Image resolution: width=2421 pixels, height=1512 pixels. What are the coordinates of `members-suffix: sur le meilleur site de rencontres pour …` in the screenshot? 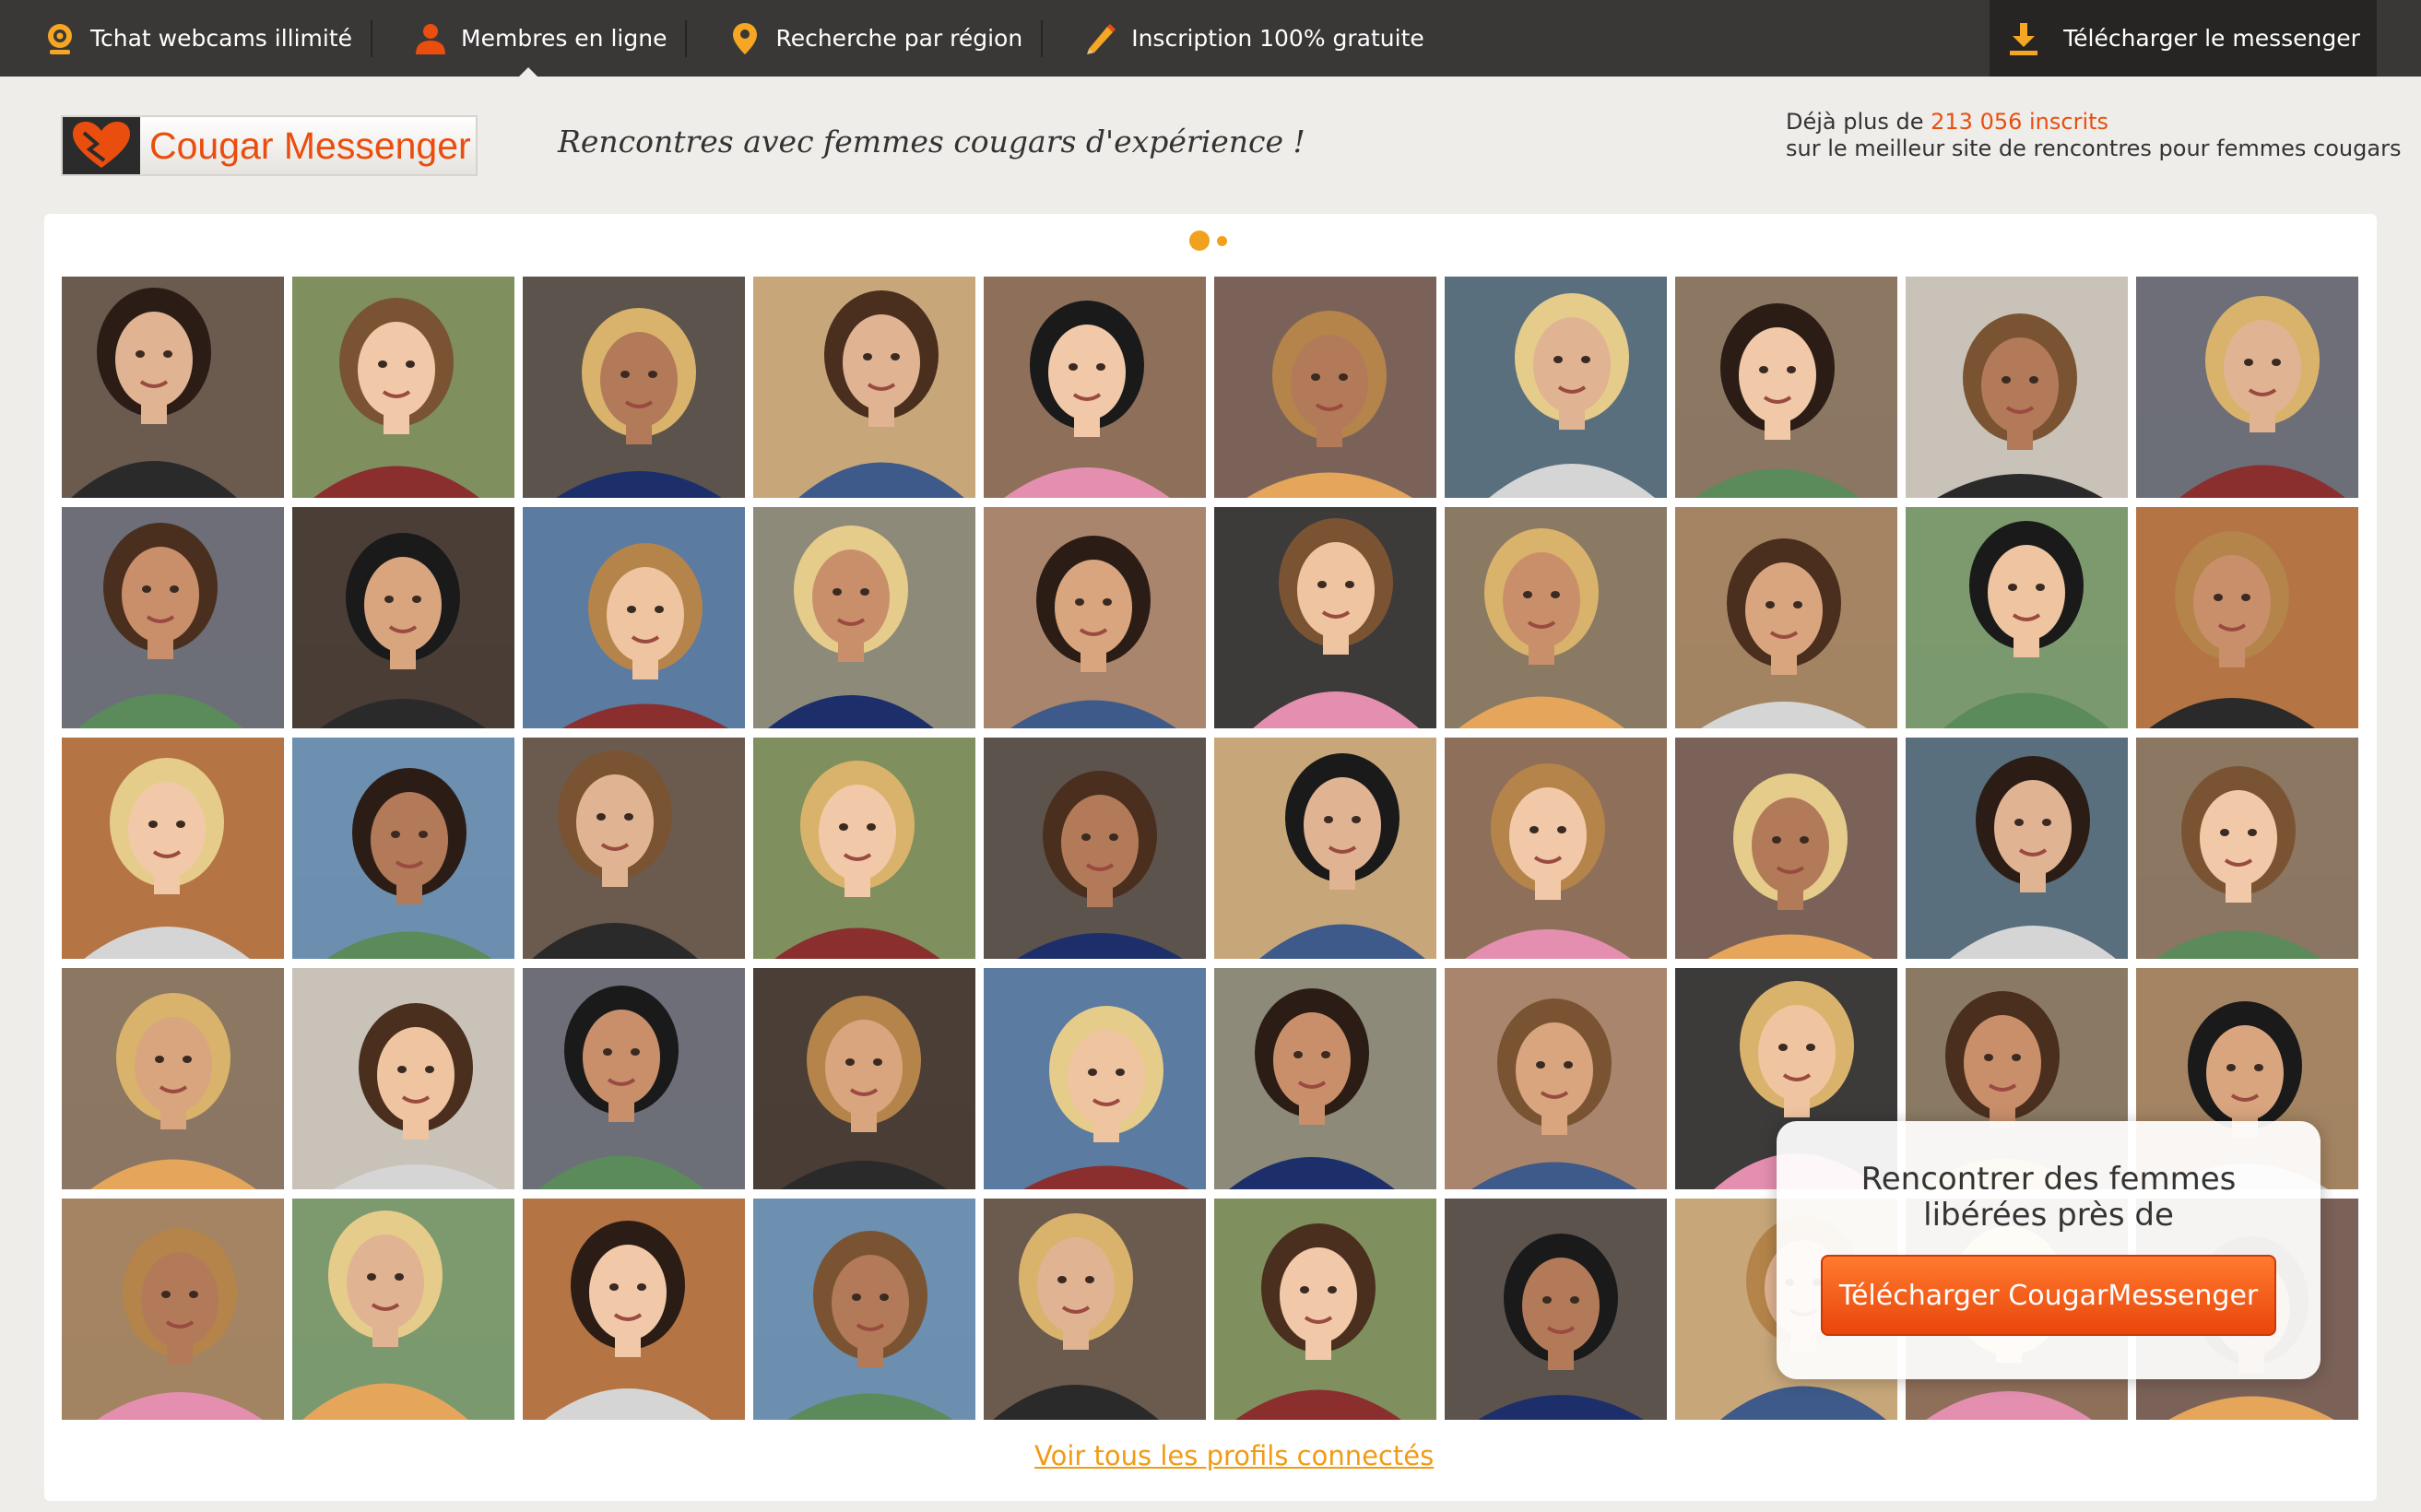 It's located at (2094, 149).